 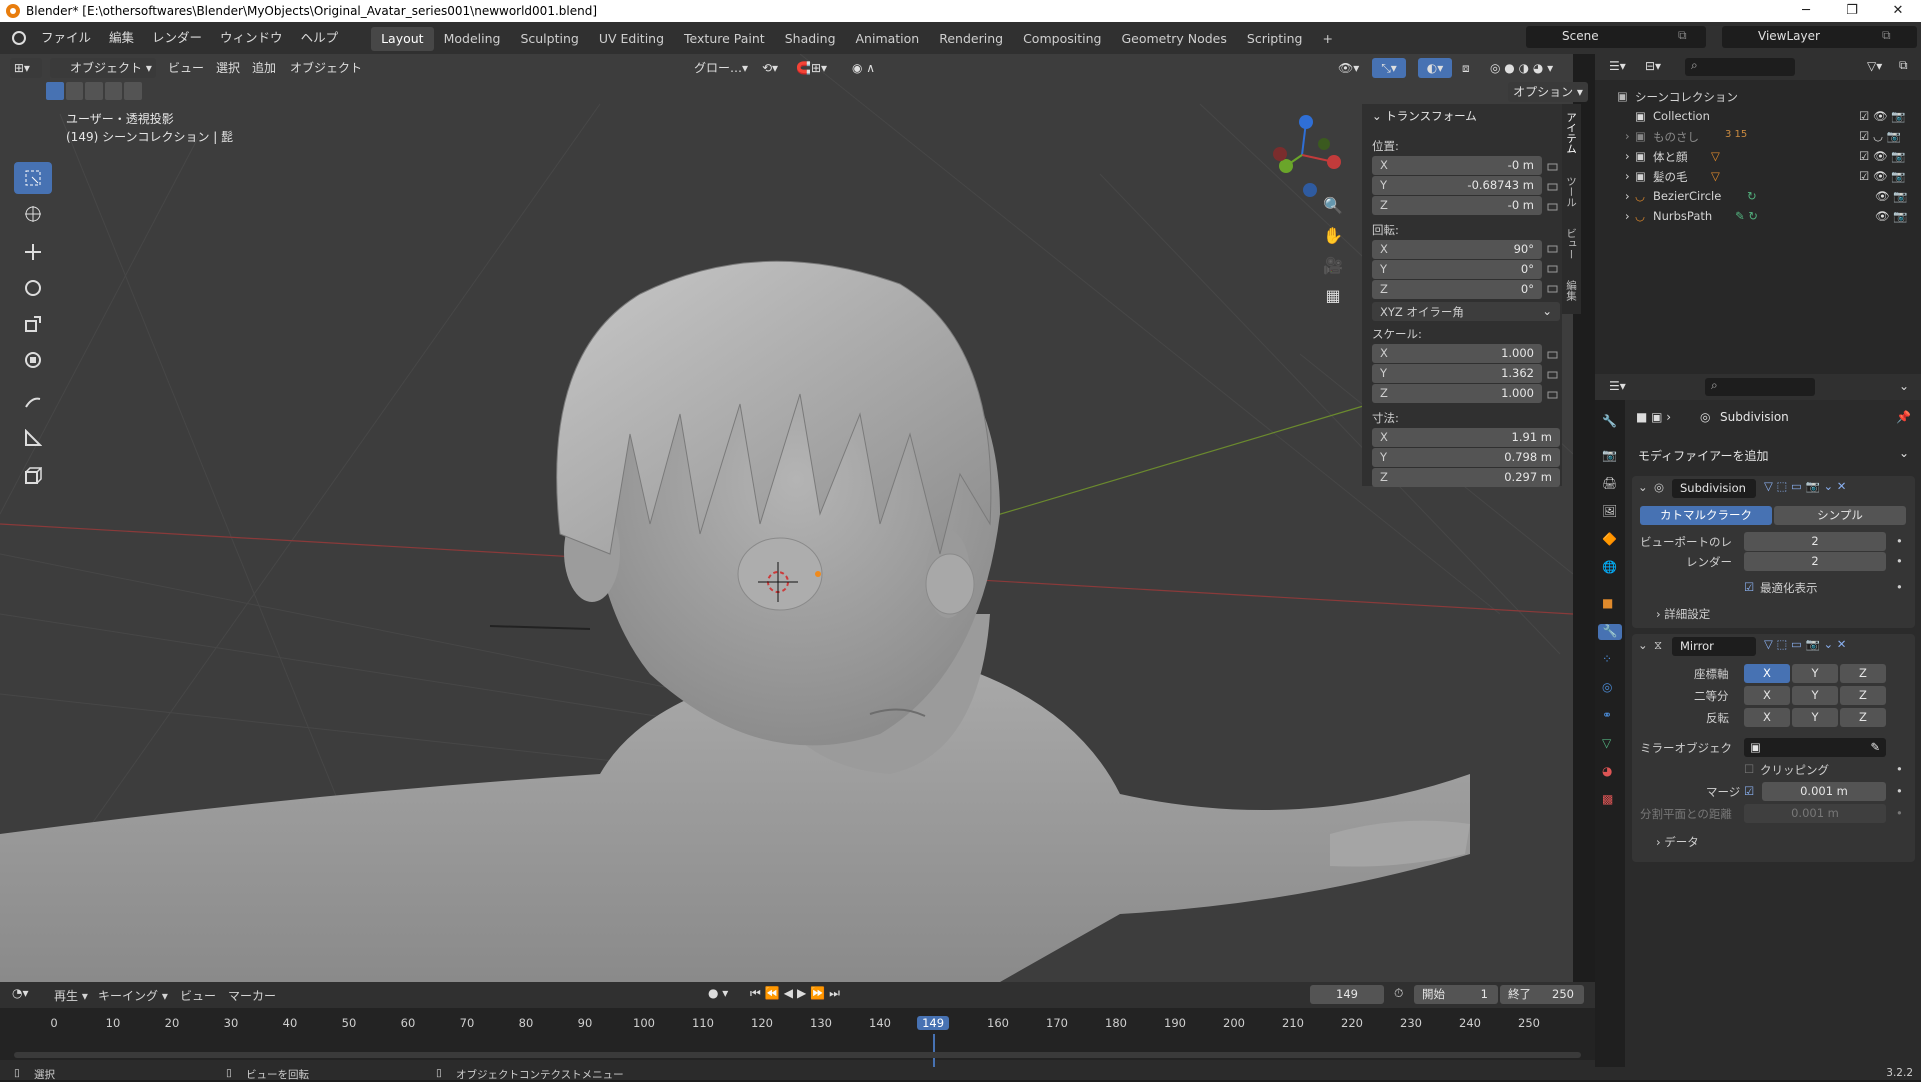 What do you see at coordinates (1457, 393) in the screenshot?
I see `scale-z-field: Z 1.000` at bounding box center [1457, 393].